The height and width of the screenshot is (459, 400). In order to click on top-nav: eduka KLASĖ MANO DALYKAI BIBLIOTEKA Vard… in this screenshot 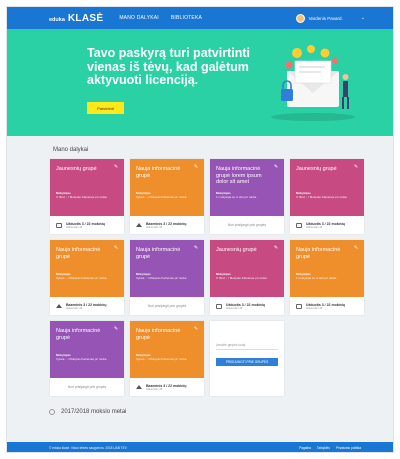, I will do `click(200, 18)`.